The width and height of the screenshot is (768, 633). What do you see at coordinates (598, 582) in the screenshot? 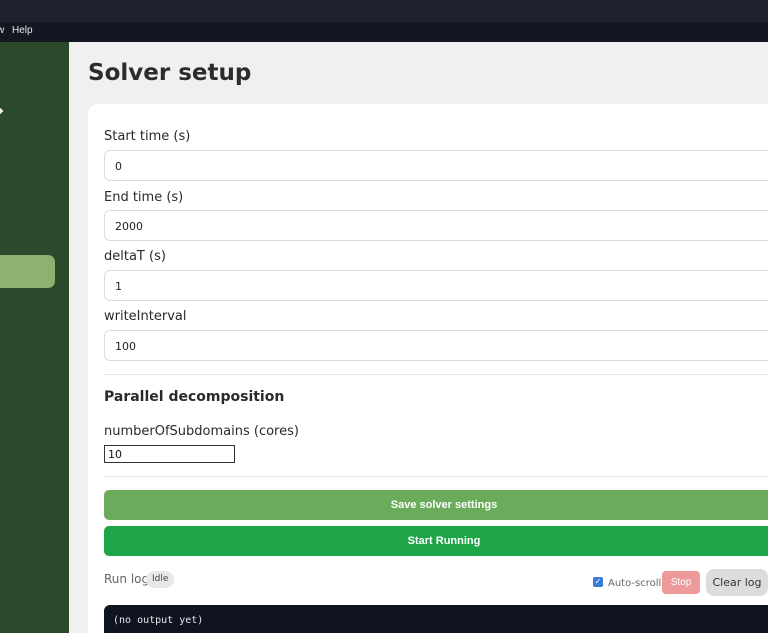
I see `auto-scroll-checkbox: ✓` at bounding box center [598, 582].